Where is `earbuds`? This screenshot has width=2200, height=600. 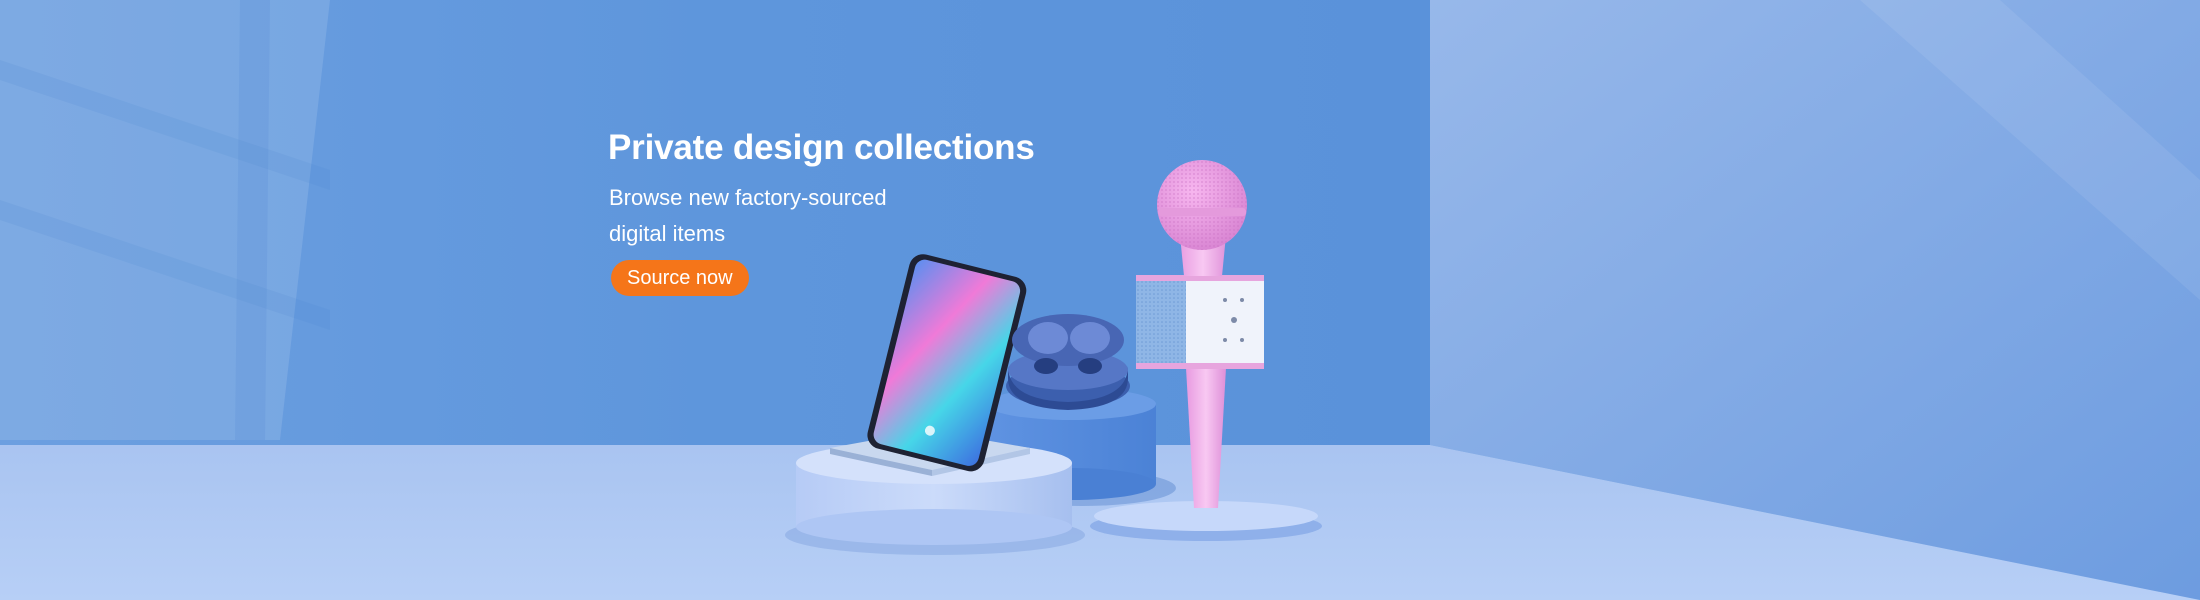 earbuds is located at coordinates (1068, 362).